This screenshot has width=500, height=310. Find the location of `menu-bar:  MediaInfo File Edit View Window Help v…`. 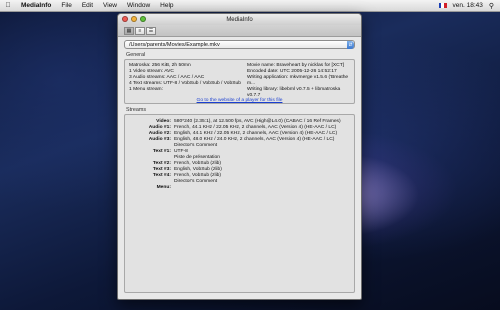

menu-bar:  MediaInfo File Edit View Window Help v… is located at coordinates (250, 6).